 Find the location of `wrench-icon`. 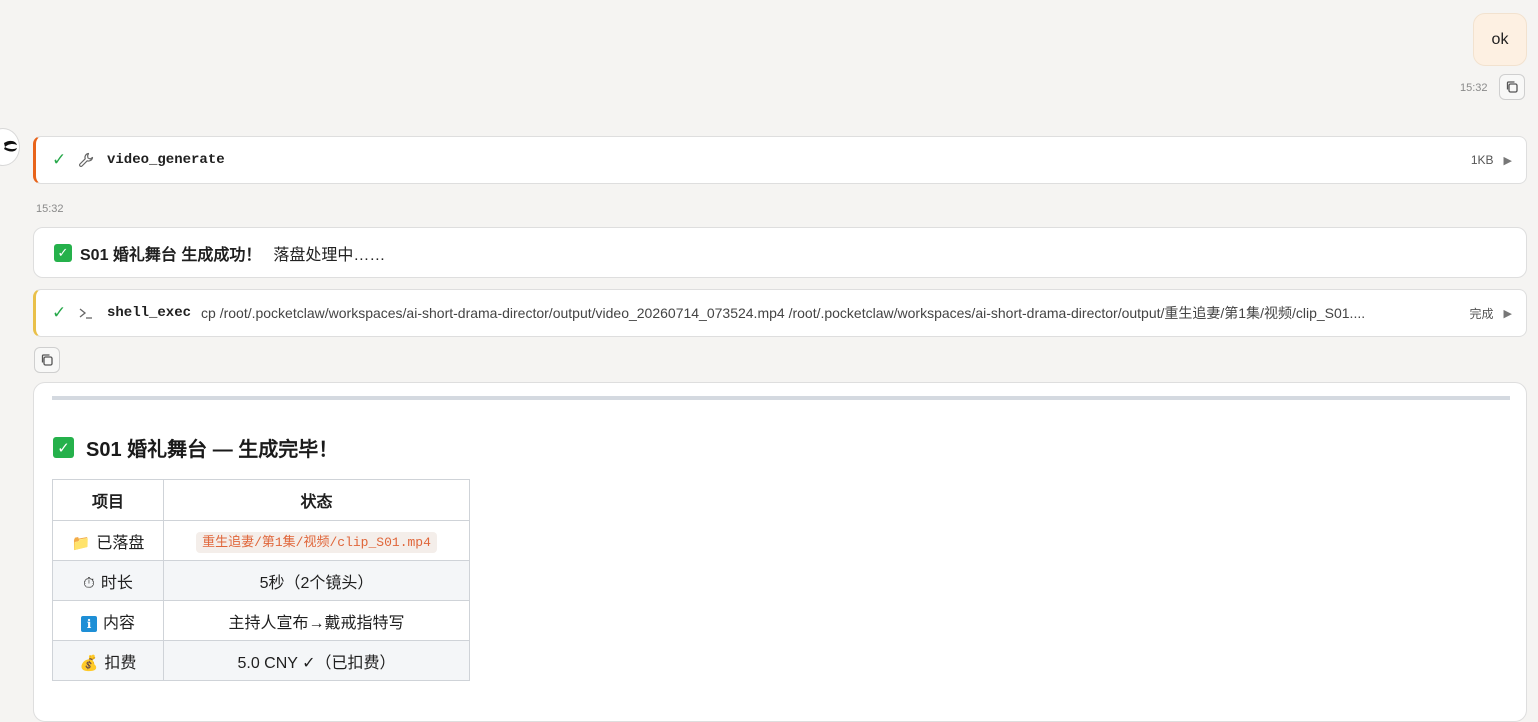

wrench-icon is located at coordinates (88, 160).